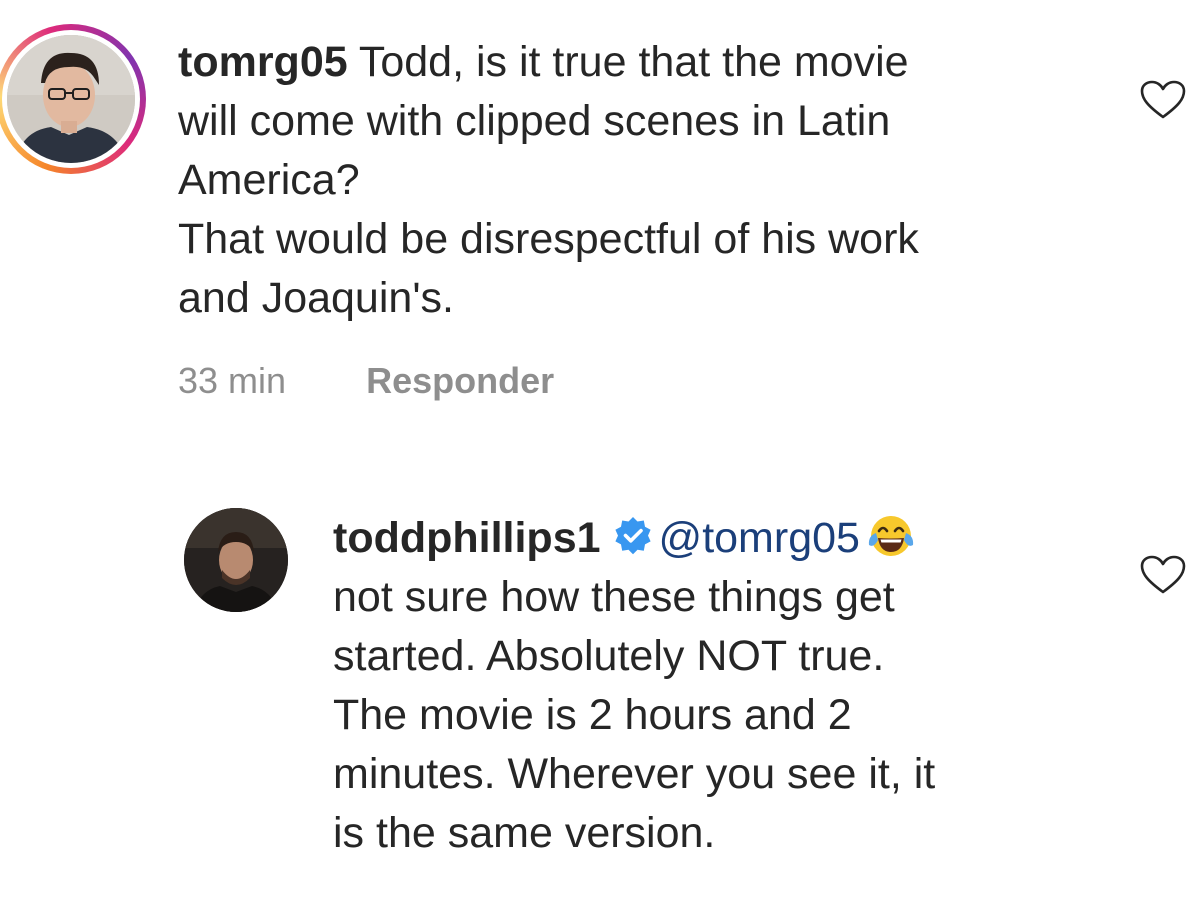  Describe the element at coordinates (316, 298) in the screenshot. I see `comment-text-line: and Joaquin's.` at that location.